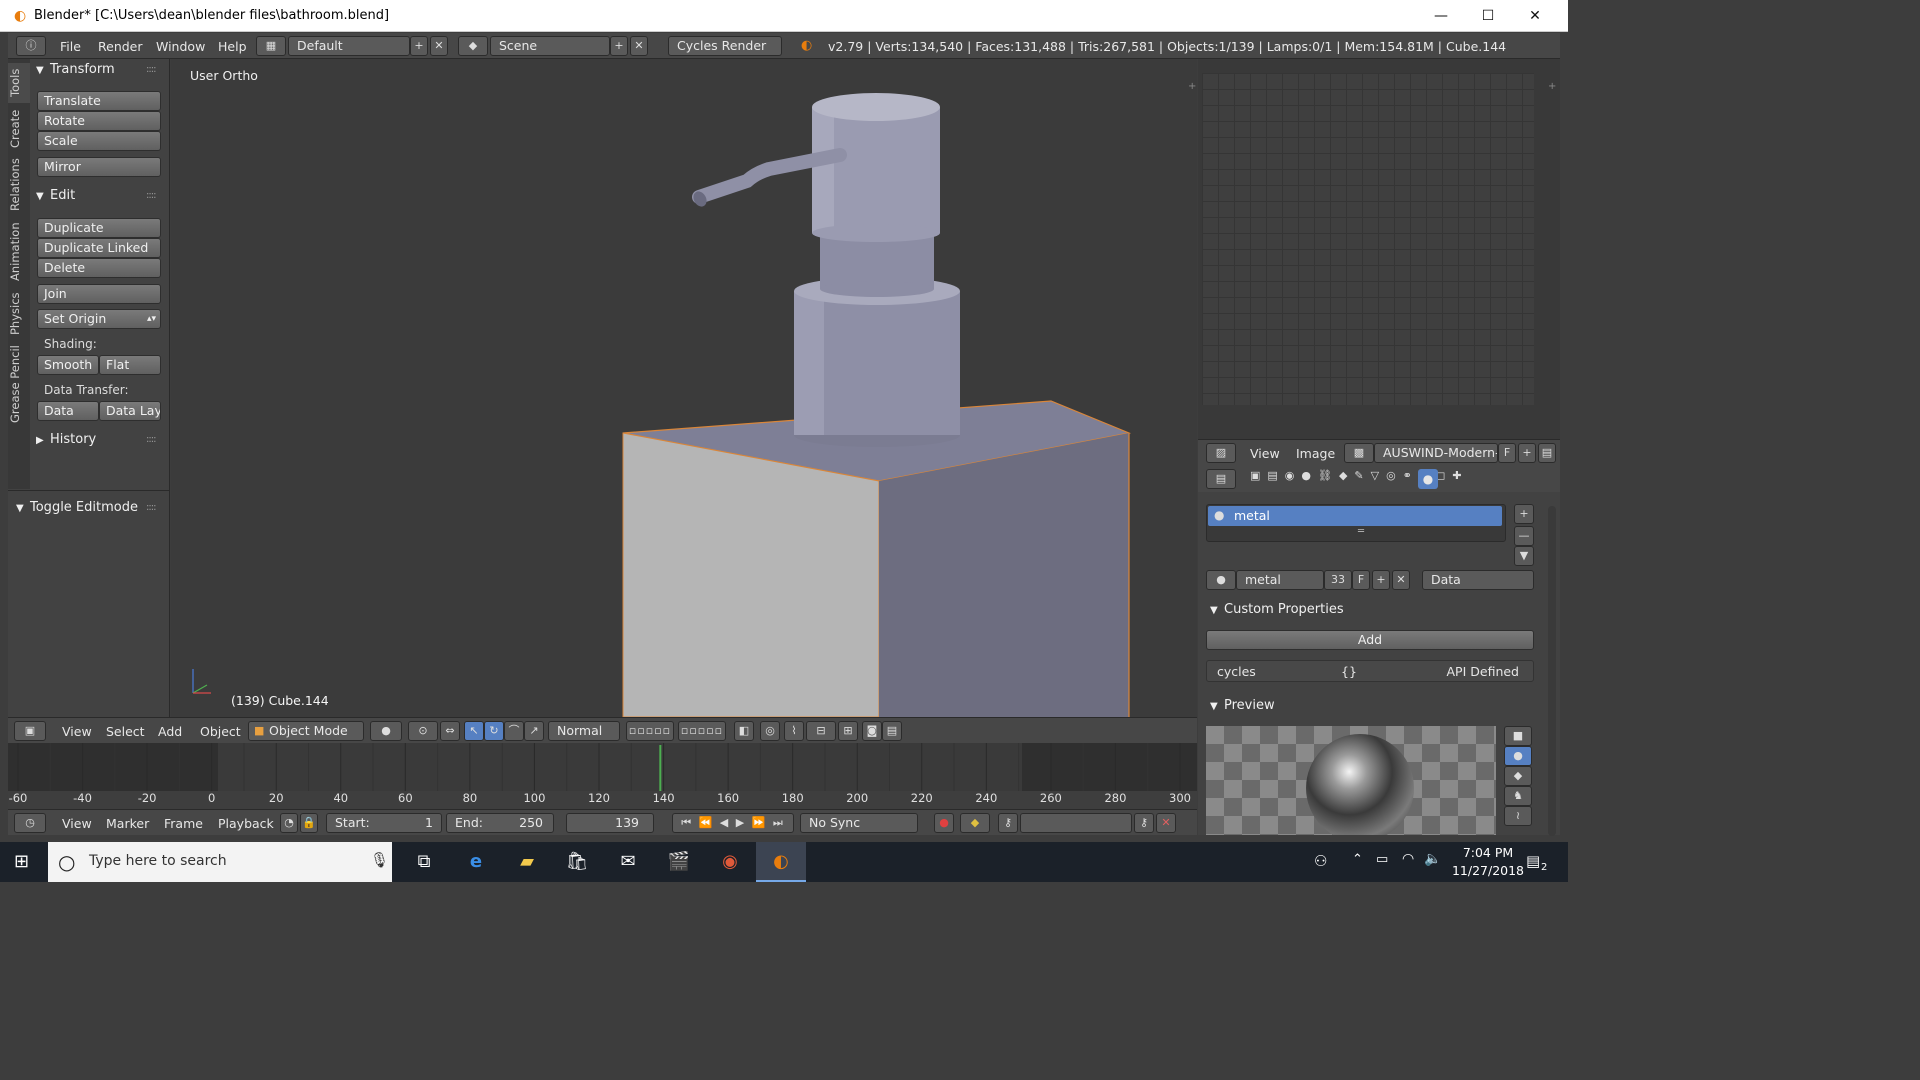  Describe the element at coordinates (24, 862) in the screenshot. I see `windows-start-icon: ⊞` at that location.